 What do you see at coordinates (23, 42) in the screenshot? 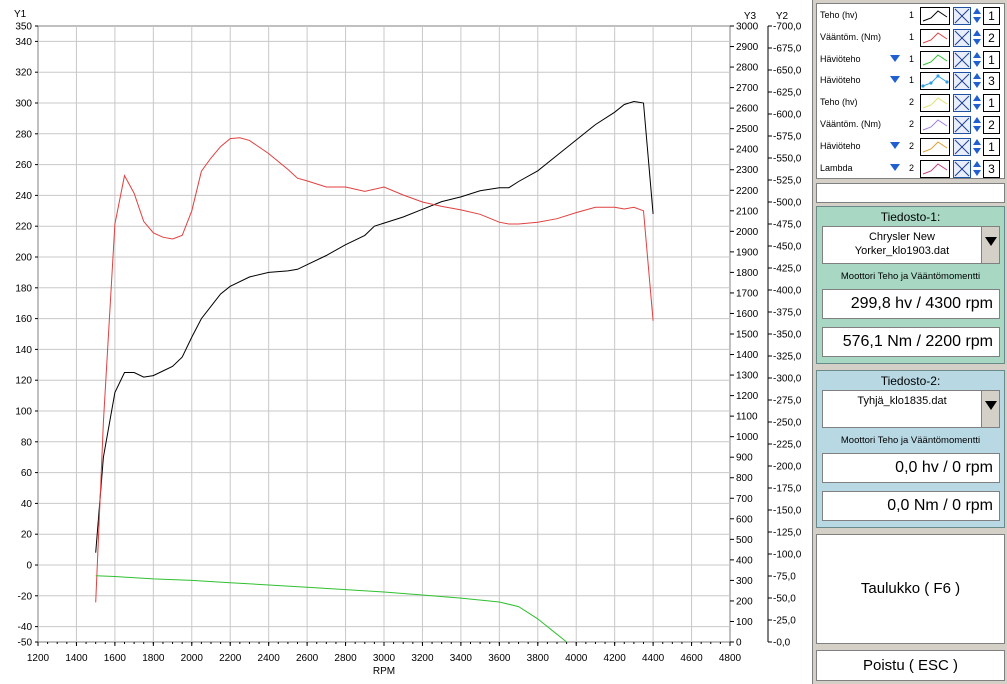
I see `y1-tick-label: 340` at bounding box center [23, 42].